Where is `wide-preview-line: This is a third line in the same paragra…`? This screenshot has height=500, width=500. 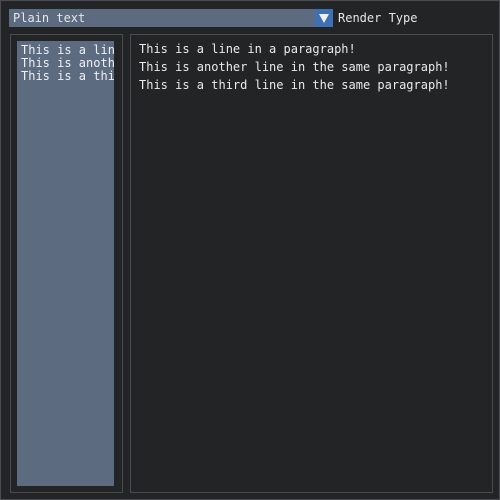 wide-preview-line: This is a third line in the same paragra… is located at coordinates (294, 85).